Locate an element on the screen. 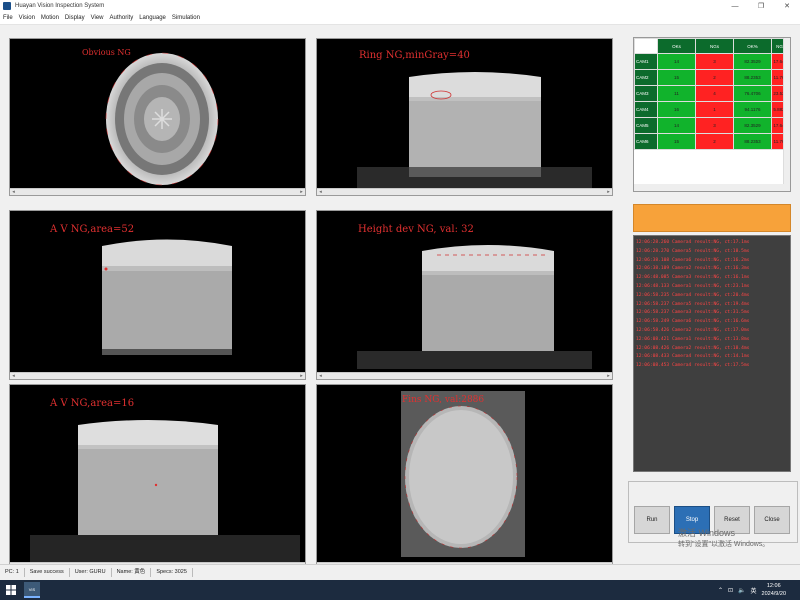 The width and height of the screenshot is (800, 600). camera-2-result-label: Ring NG,minGray=40 is located at coordinates (414, 55).